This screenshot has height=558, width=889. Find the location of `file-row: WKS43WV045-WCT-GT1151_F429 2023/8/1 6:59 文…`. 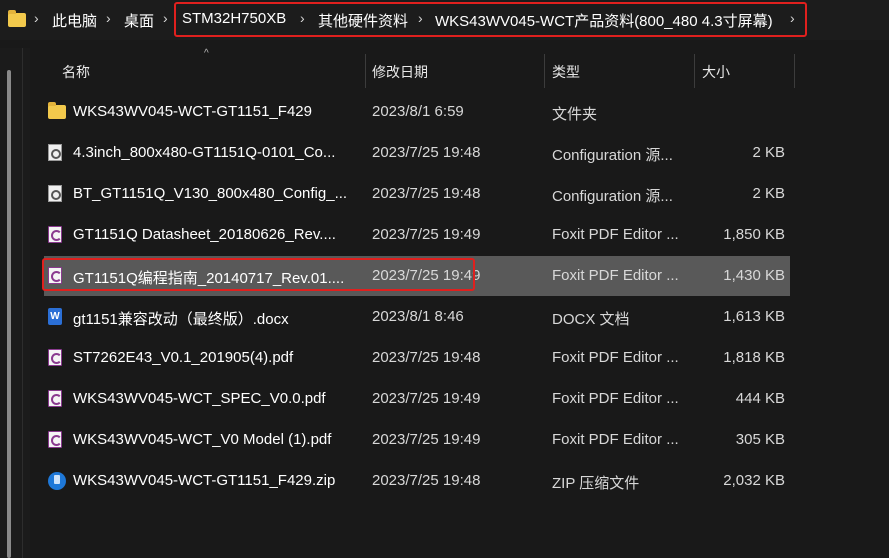

file-row: WKS43WV045-WCT-GT1151_F429 2023/8/1 6:59 文… is located at coordinates (417, 112).